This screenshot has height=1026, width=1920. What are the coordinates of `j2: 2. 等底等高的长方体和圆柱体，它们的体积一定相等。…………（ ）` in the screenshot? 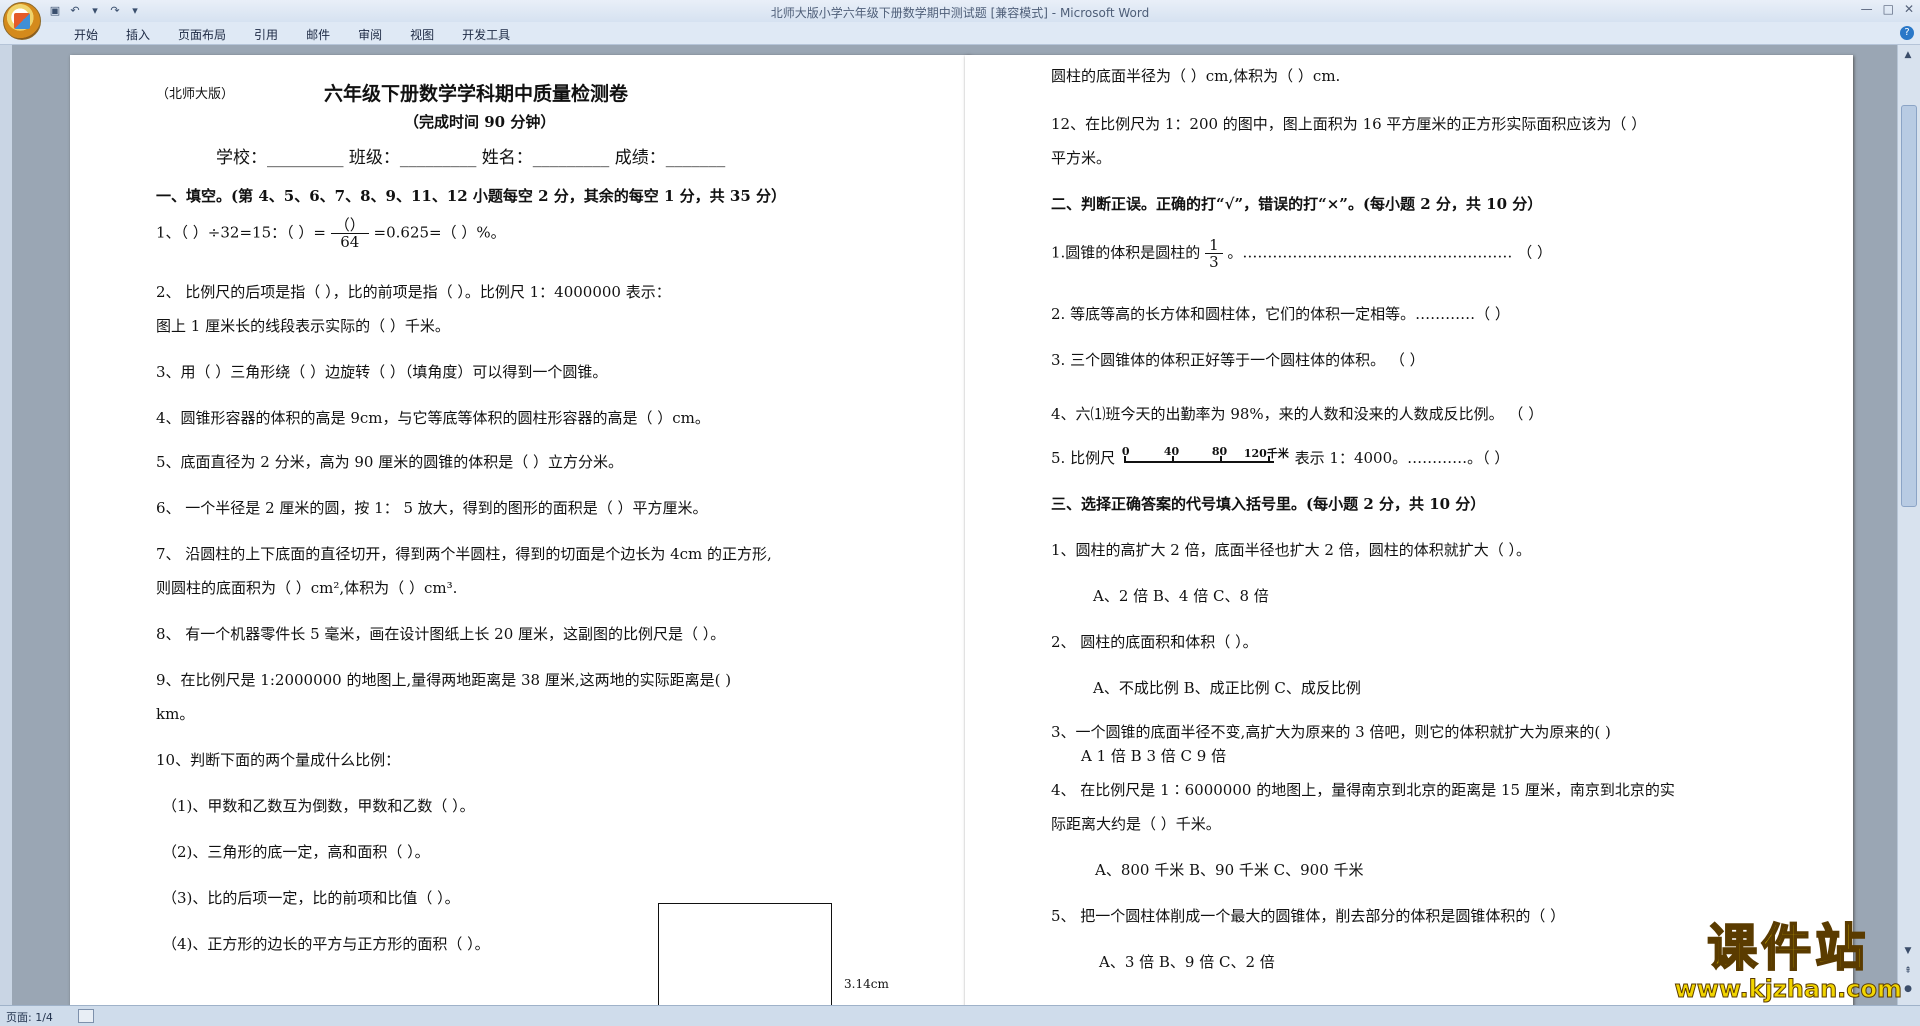 It's located at (1280, 314).